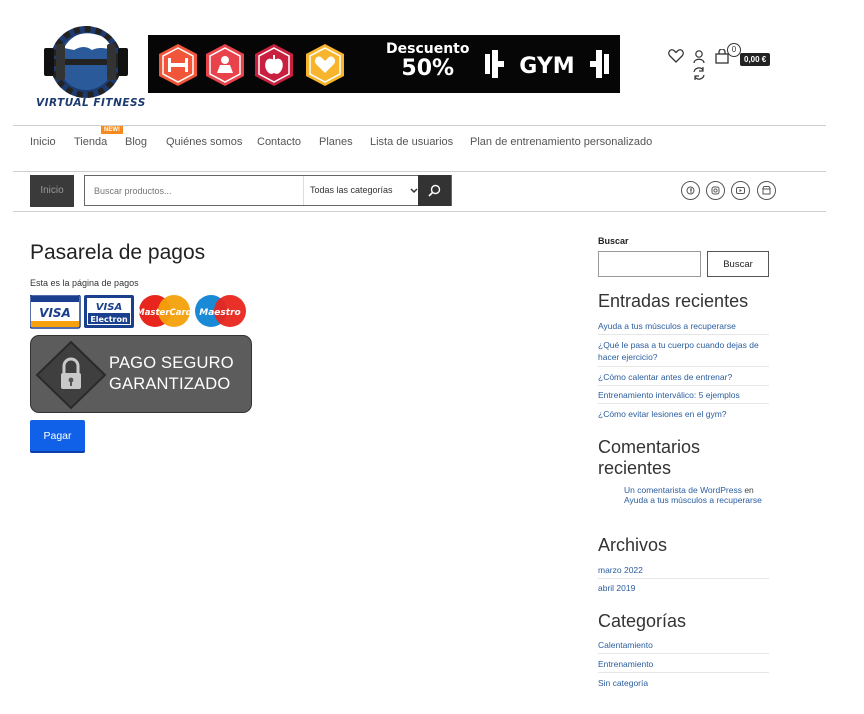 Image resolution: width=864 pixels, height=714 pixels. What do you see at coordinates (755, 59) in the screenshot?
I see `cart-total: 0,00 €` at bounding box center [755, 59].